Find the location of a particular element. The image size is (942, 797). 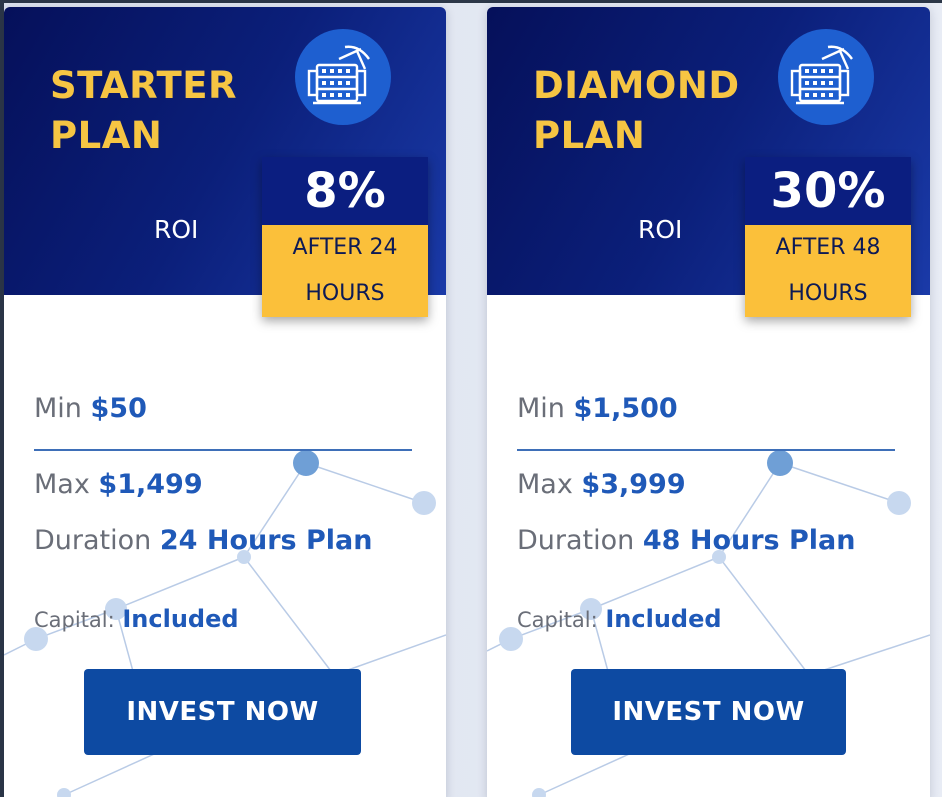

plan-title: STARTER PLAN is located at coordinates (143, 110).